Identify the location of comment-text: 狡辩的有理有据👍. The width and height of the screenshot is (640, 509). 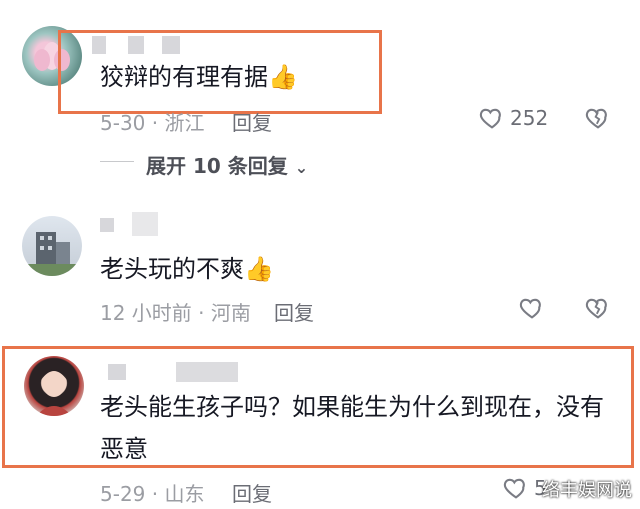
(199, 77).